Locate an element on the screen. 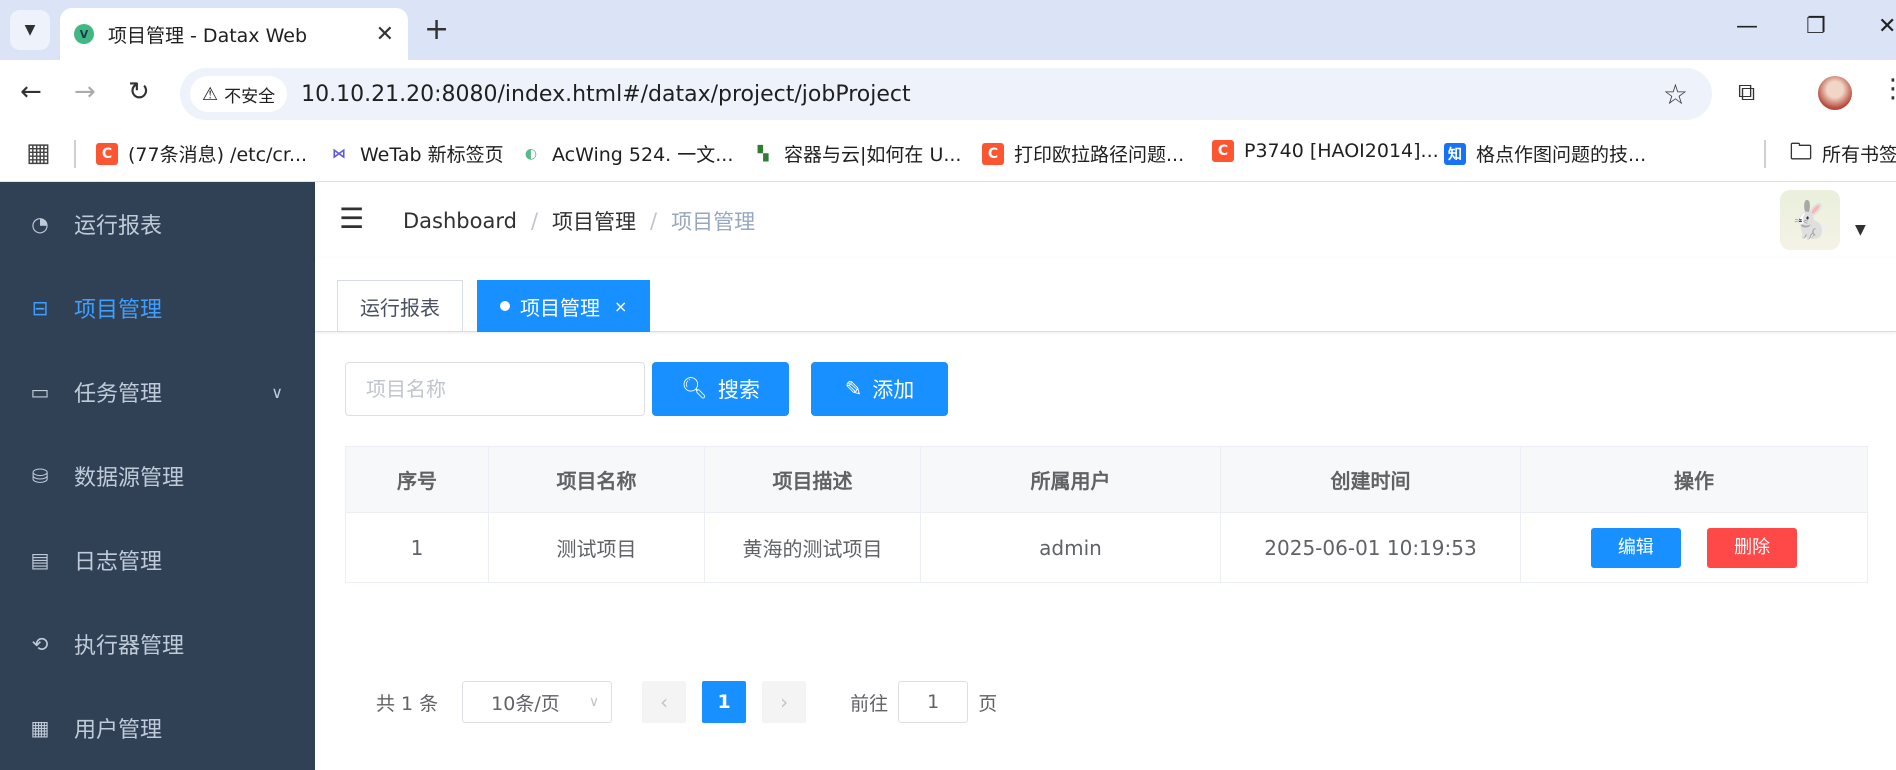  chevron-down-icon: ▼ is located at coordinates (30, 30).